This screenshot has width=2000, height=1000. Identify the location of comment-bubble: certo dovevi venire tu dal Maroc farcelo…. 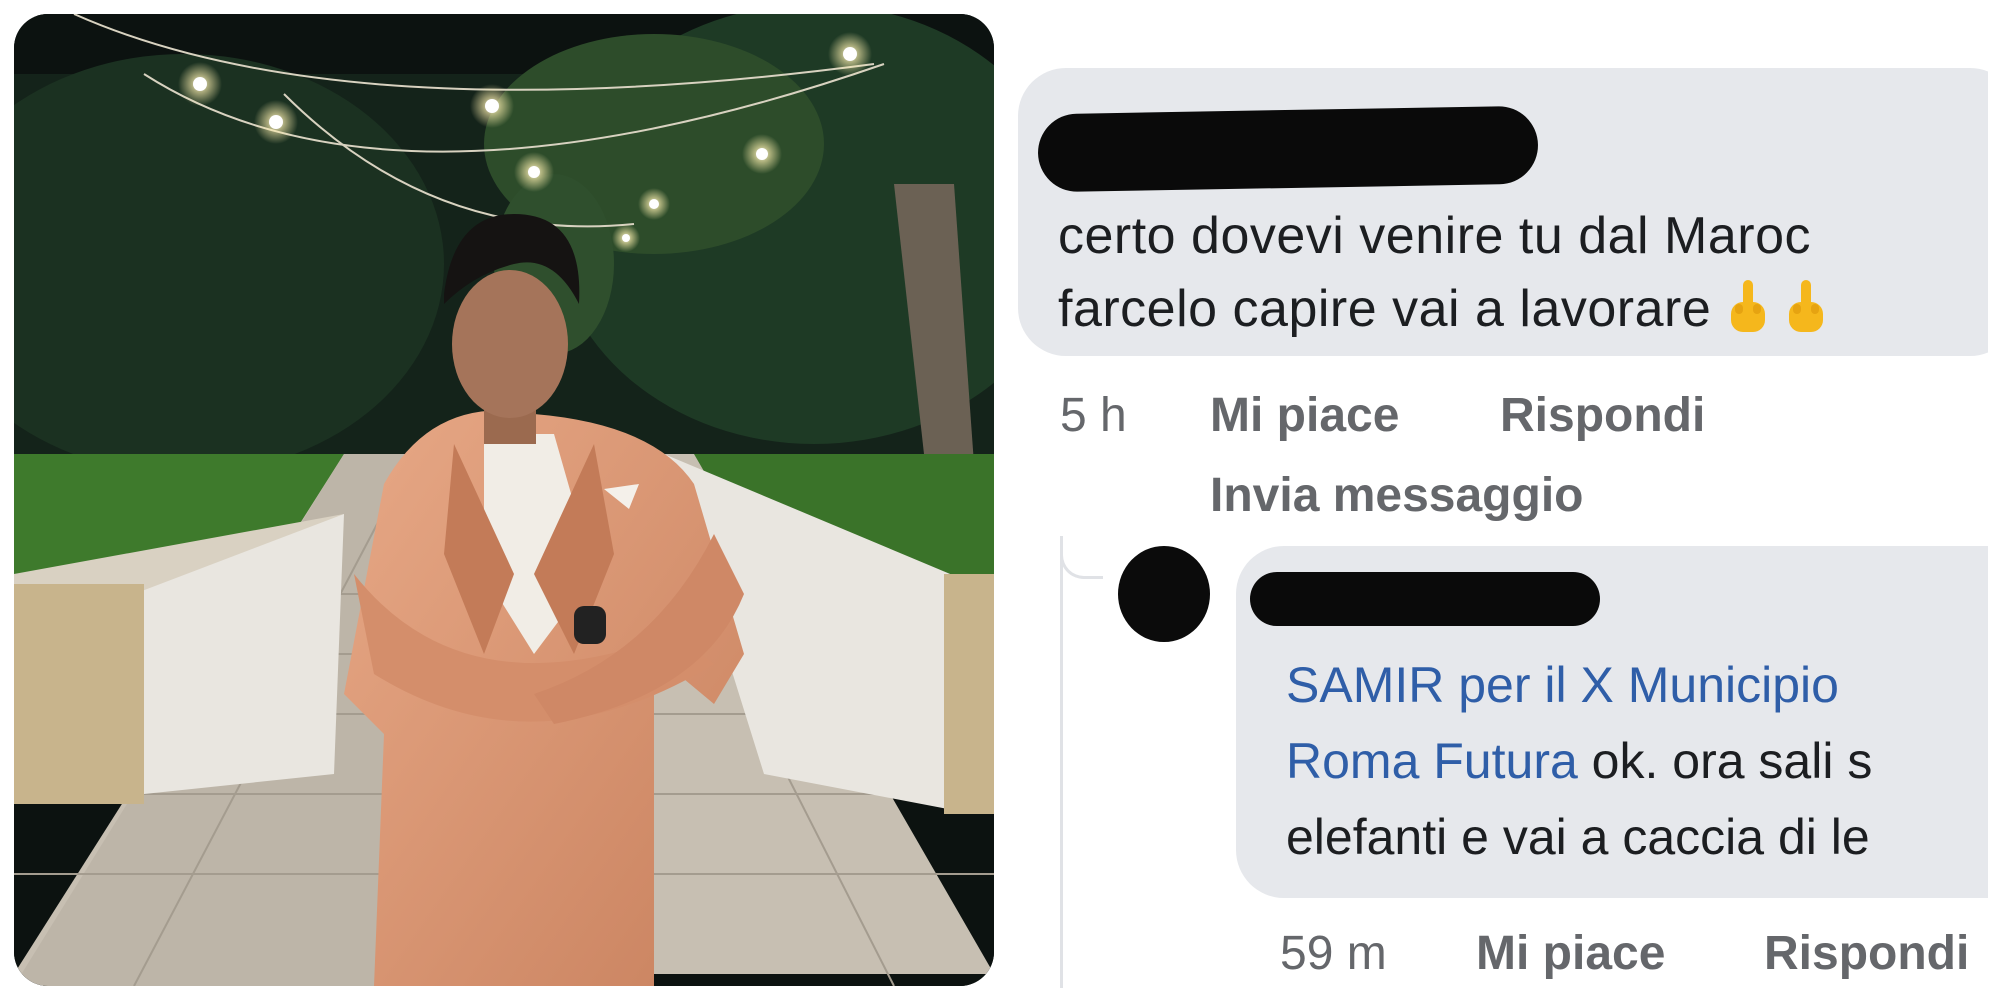
(1503, 212).